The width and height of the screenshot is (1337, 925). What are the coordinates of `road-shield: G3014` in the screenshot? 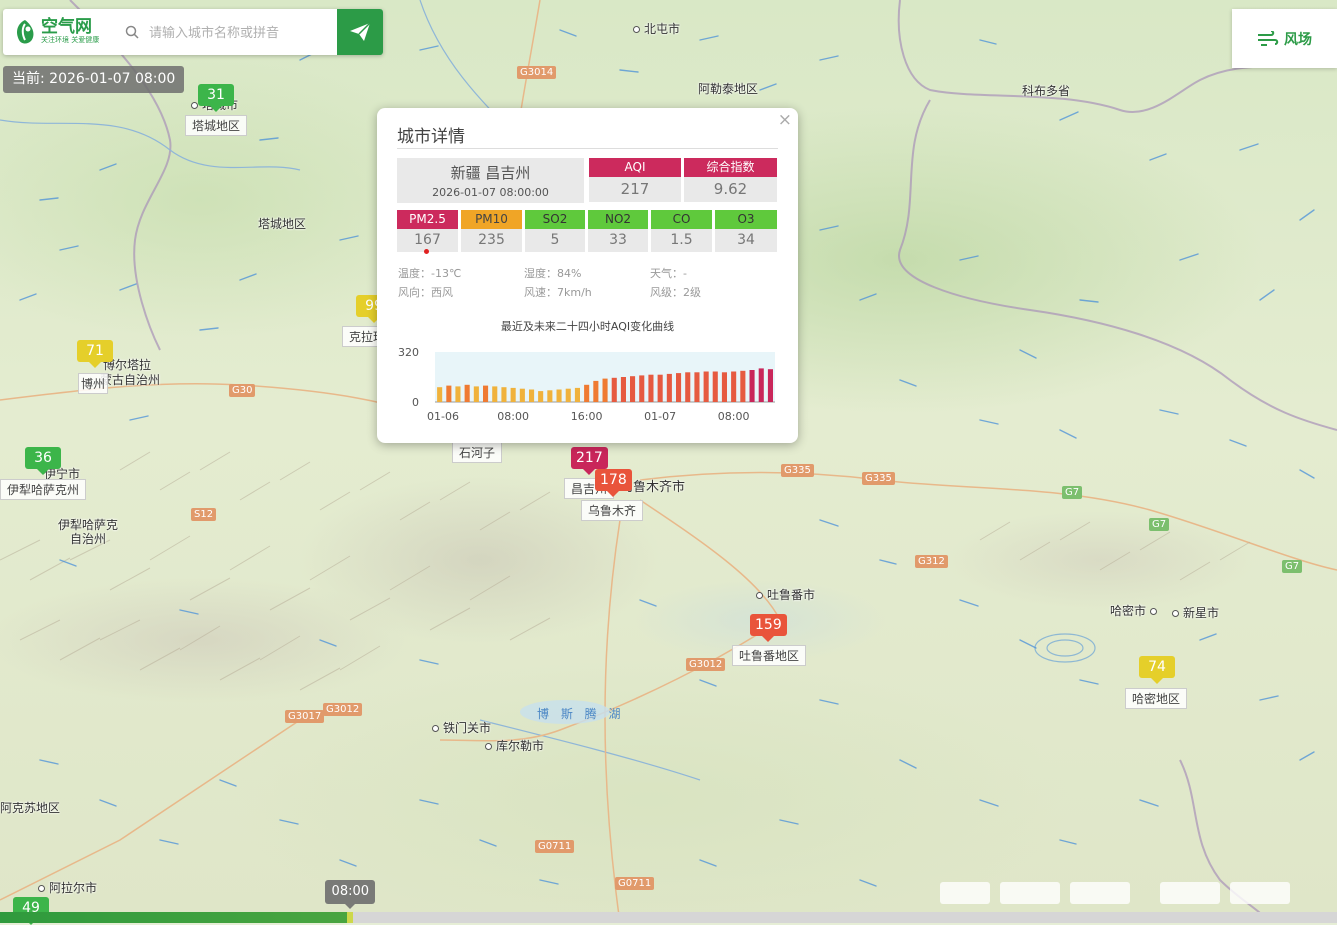 It's located at (537, 72).